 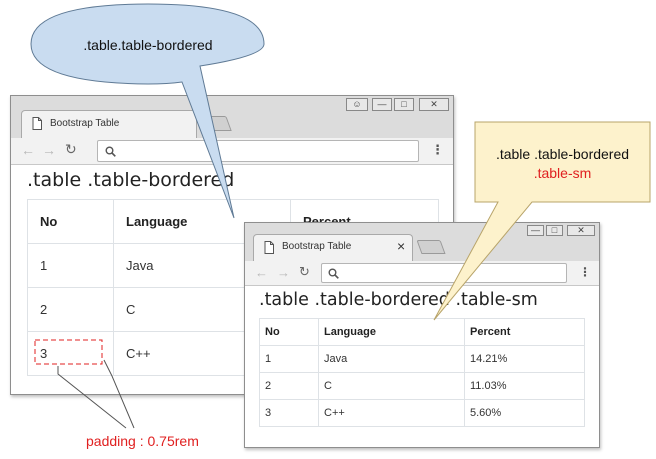 What do you see at coordinates (562, 154) in the screenshot?
I see `yellow-callout-line1: .table .table-bordered` at bounding box center [562, 154].